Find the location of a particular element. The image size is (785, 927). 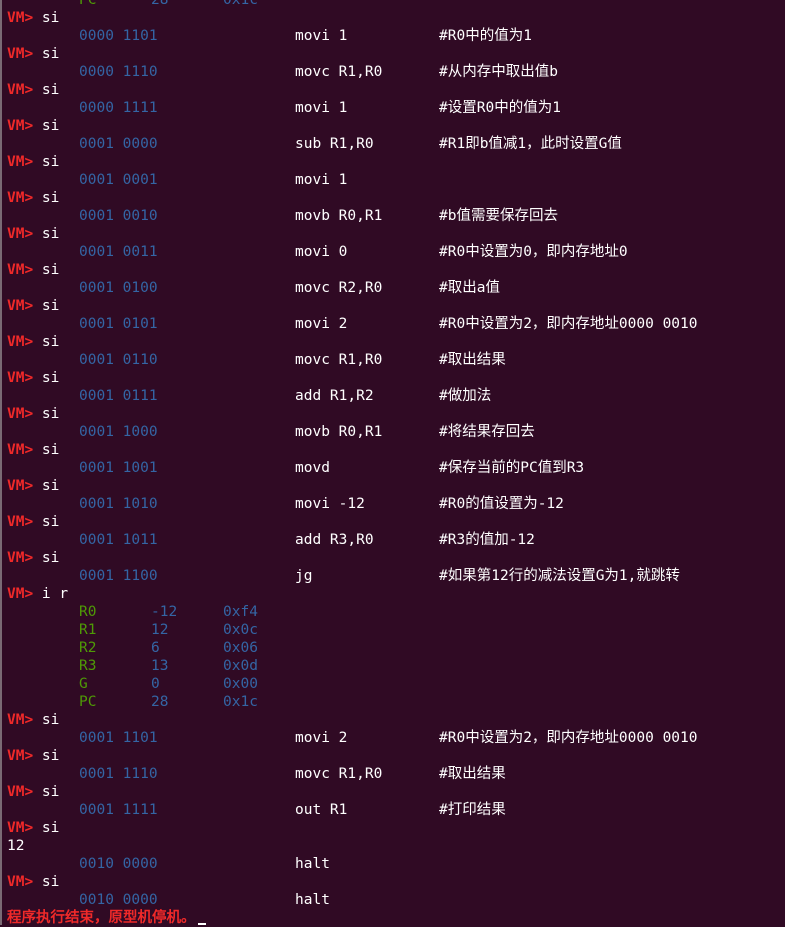

instruction-line: 0001 0110 movc R1,R0 #取出结果 is located at coordinates (396, 360).